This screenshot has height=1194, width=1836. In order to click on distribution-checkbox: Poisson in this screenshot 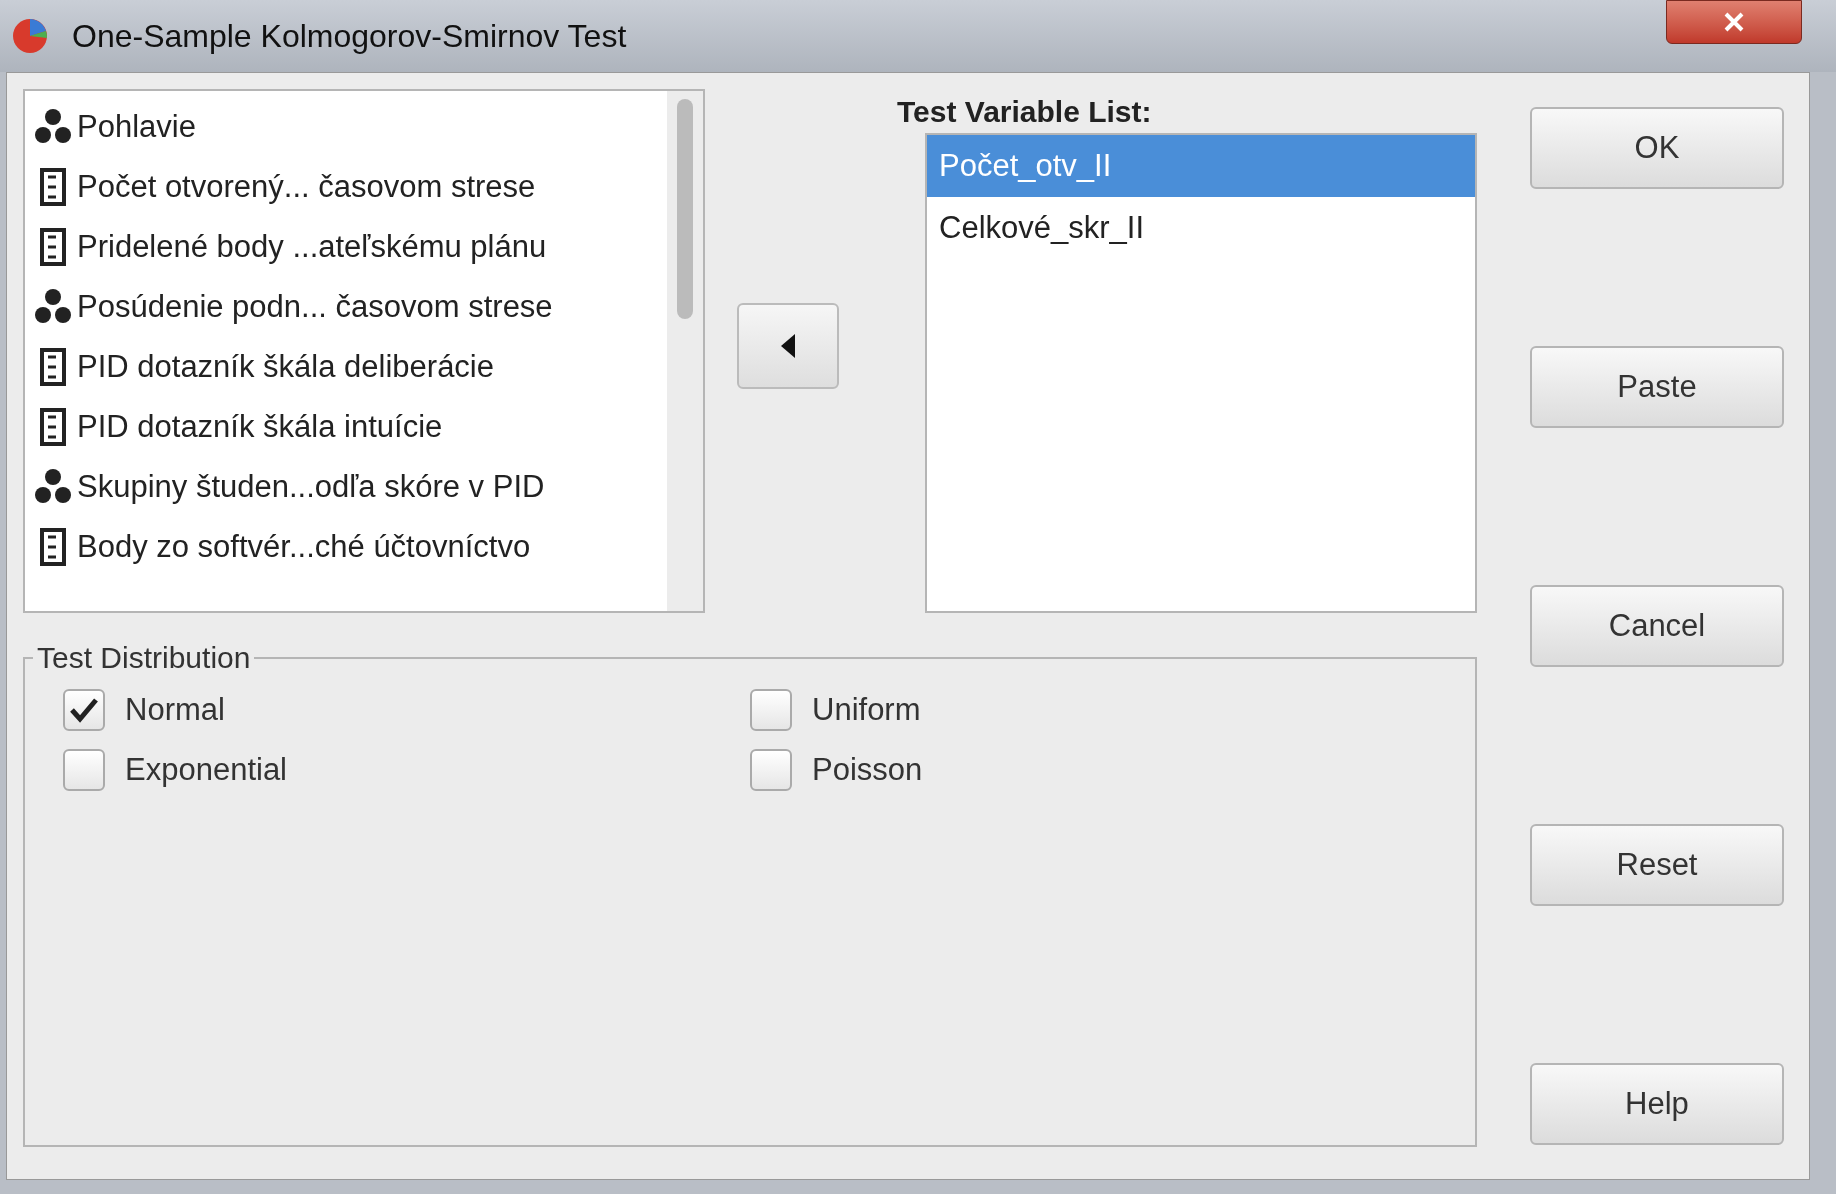, I will do `click(1093, 770)`.